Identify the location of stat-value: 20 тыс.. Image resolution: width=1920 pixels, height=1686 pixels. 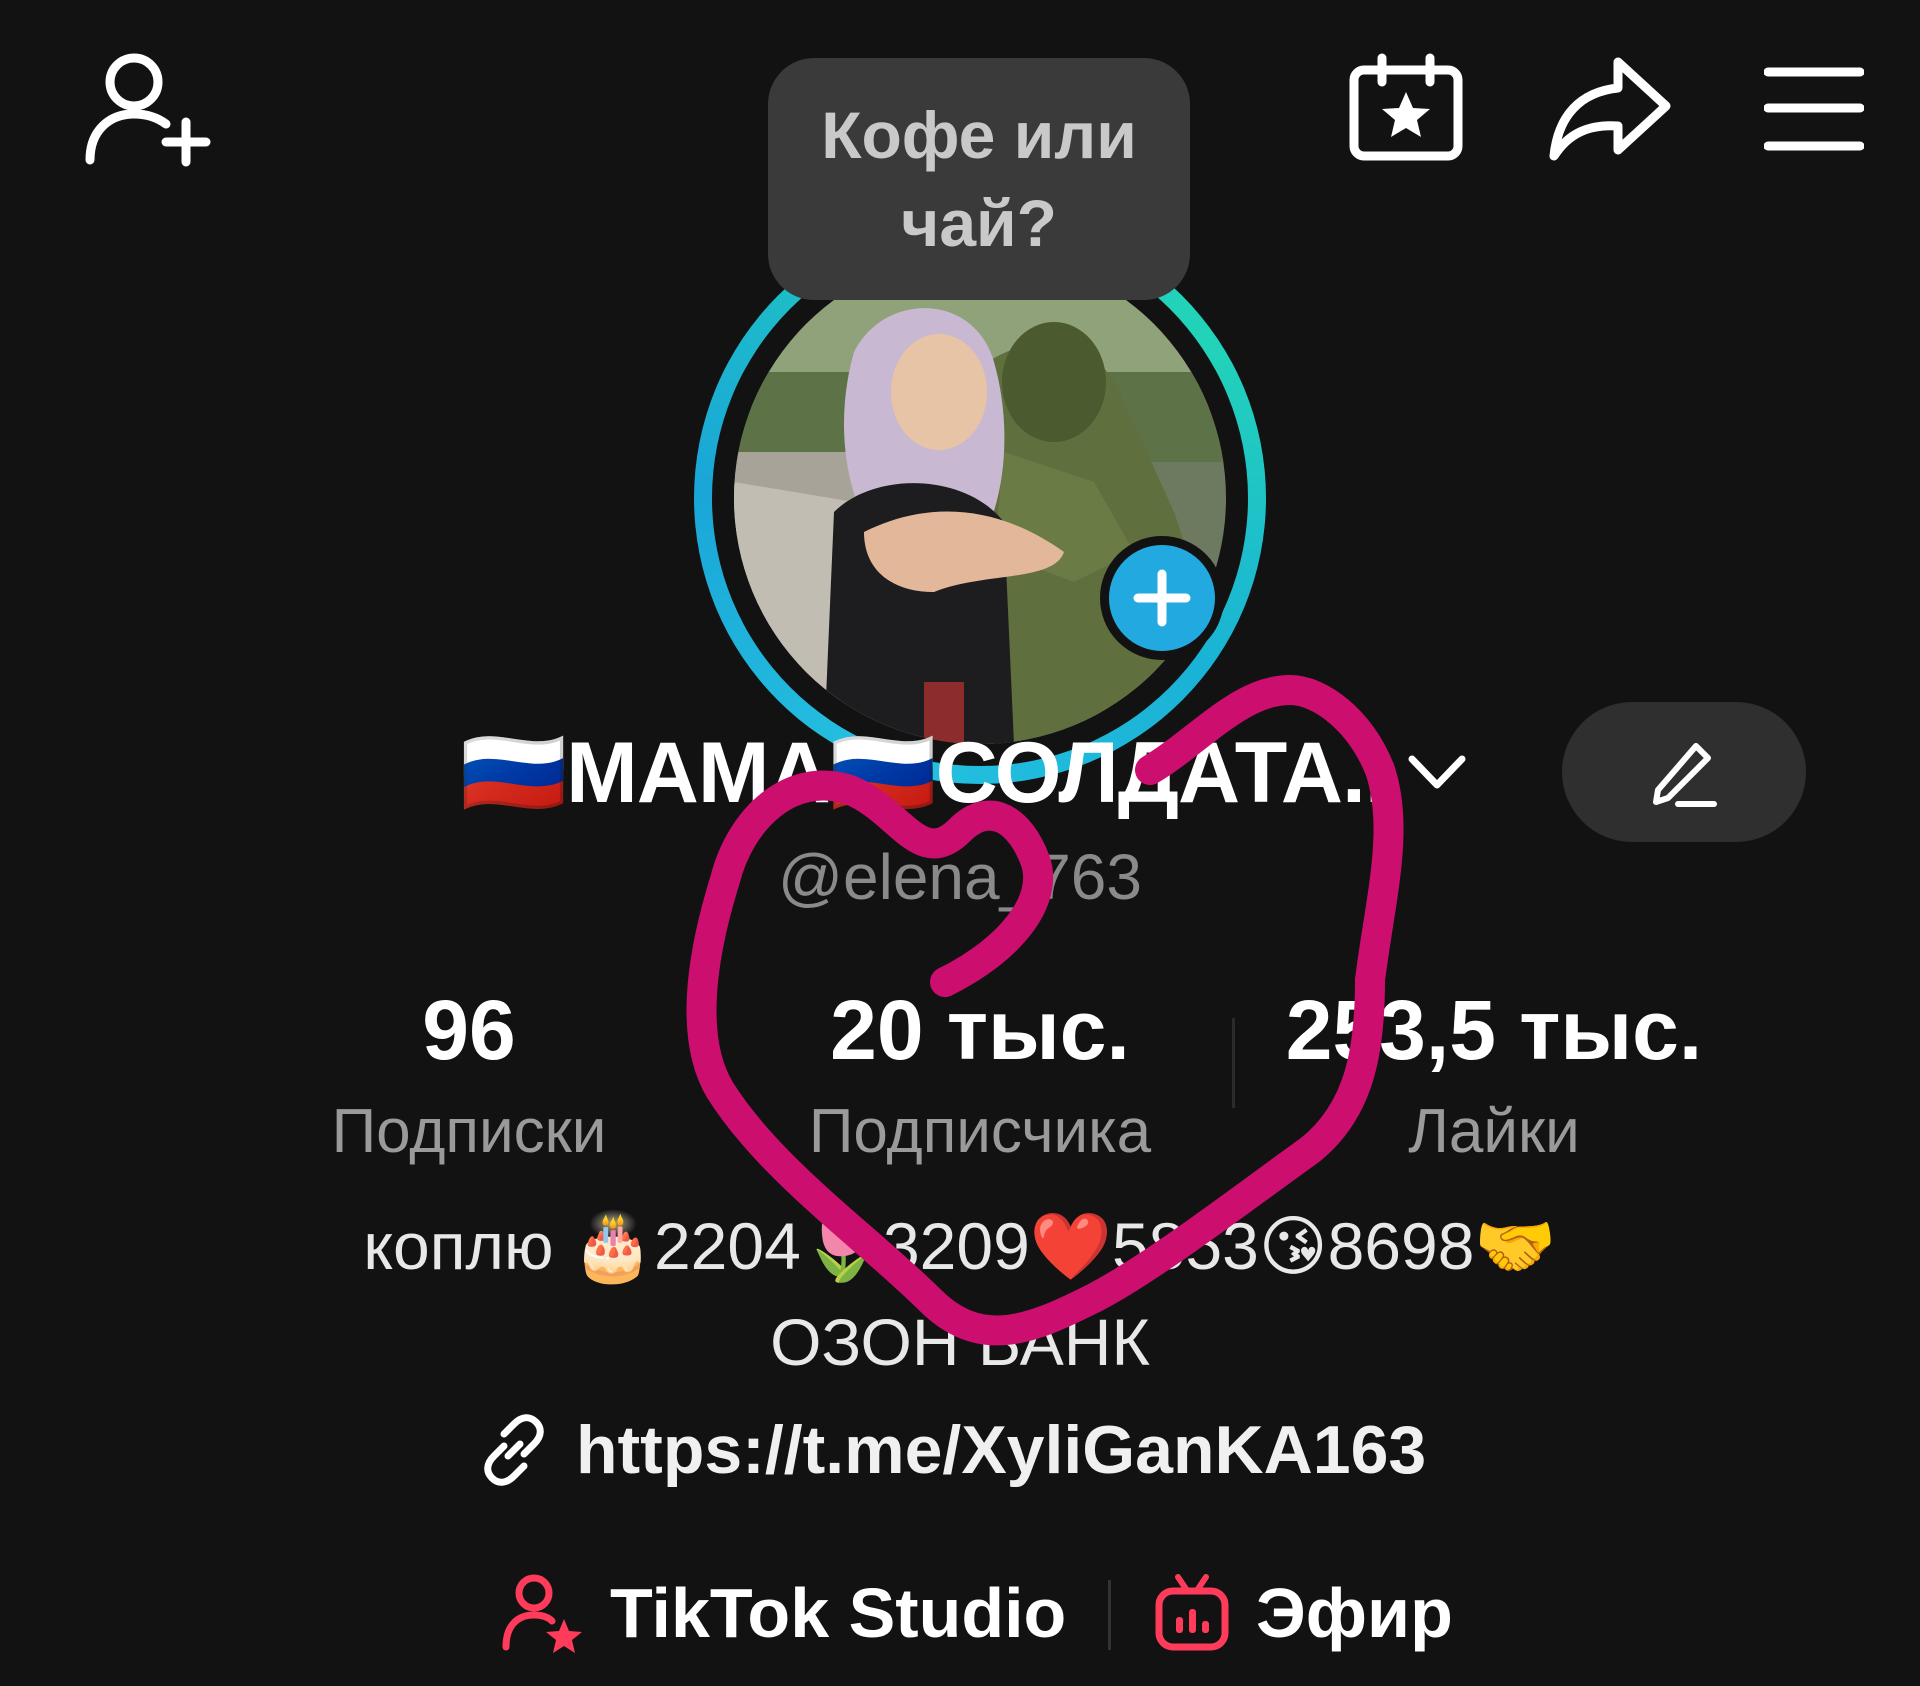
(980, 1030).